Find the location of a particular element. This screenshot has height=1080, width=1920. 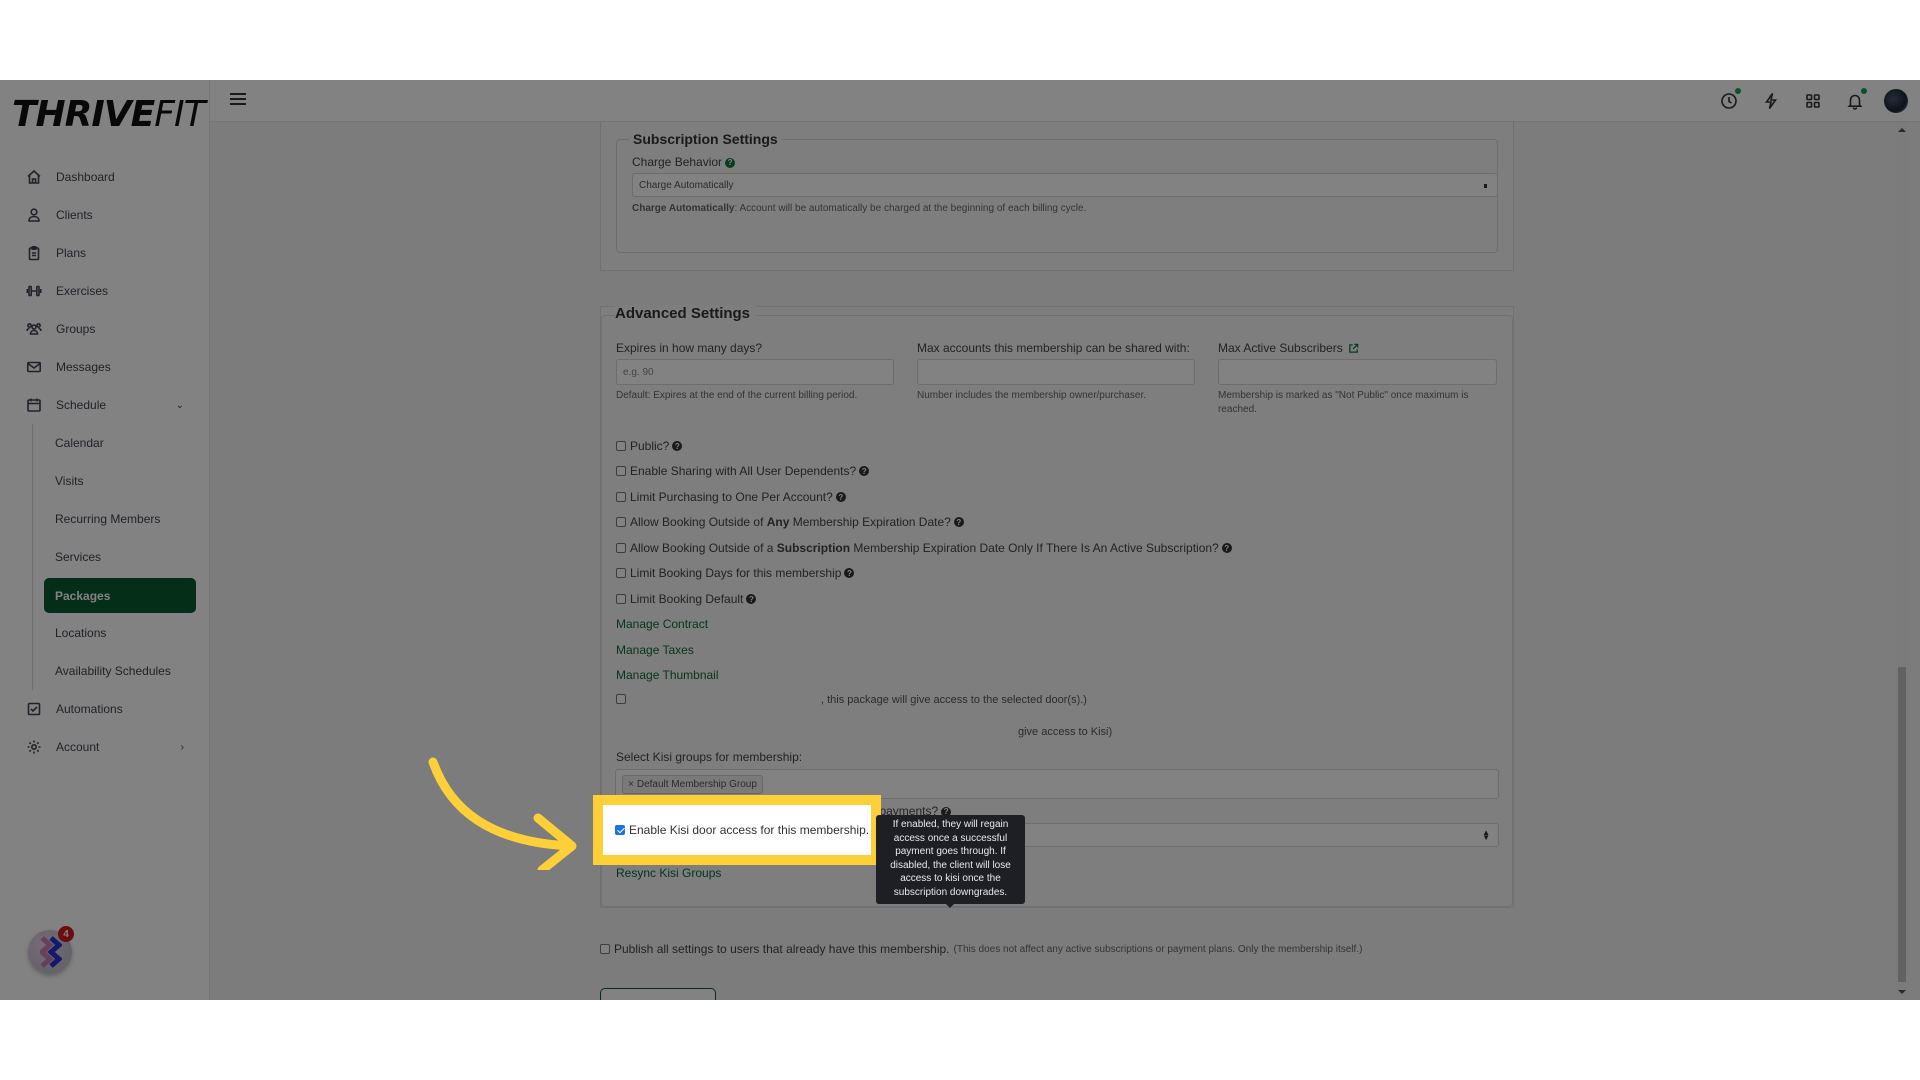

clock-icon is located at coordinates (1729, 101).